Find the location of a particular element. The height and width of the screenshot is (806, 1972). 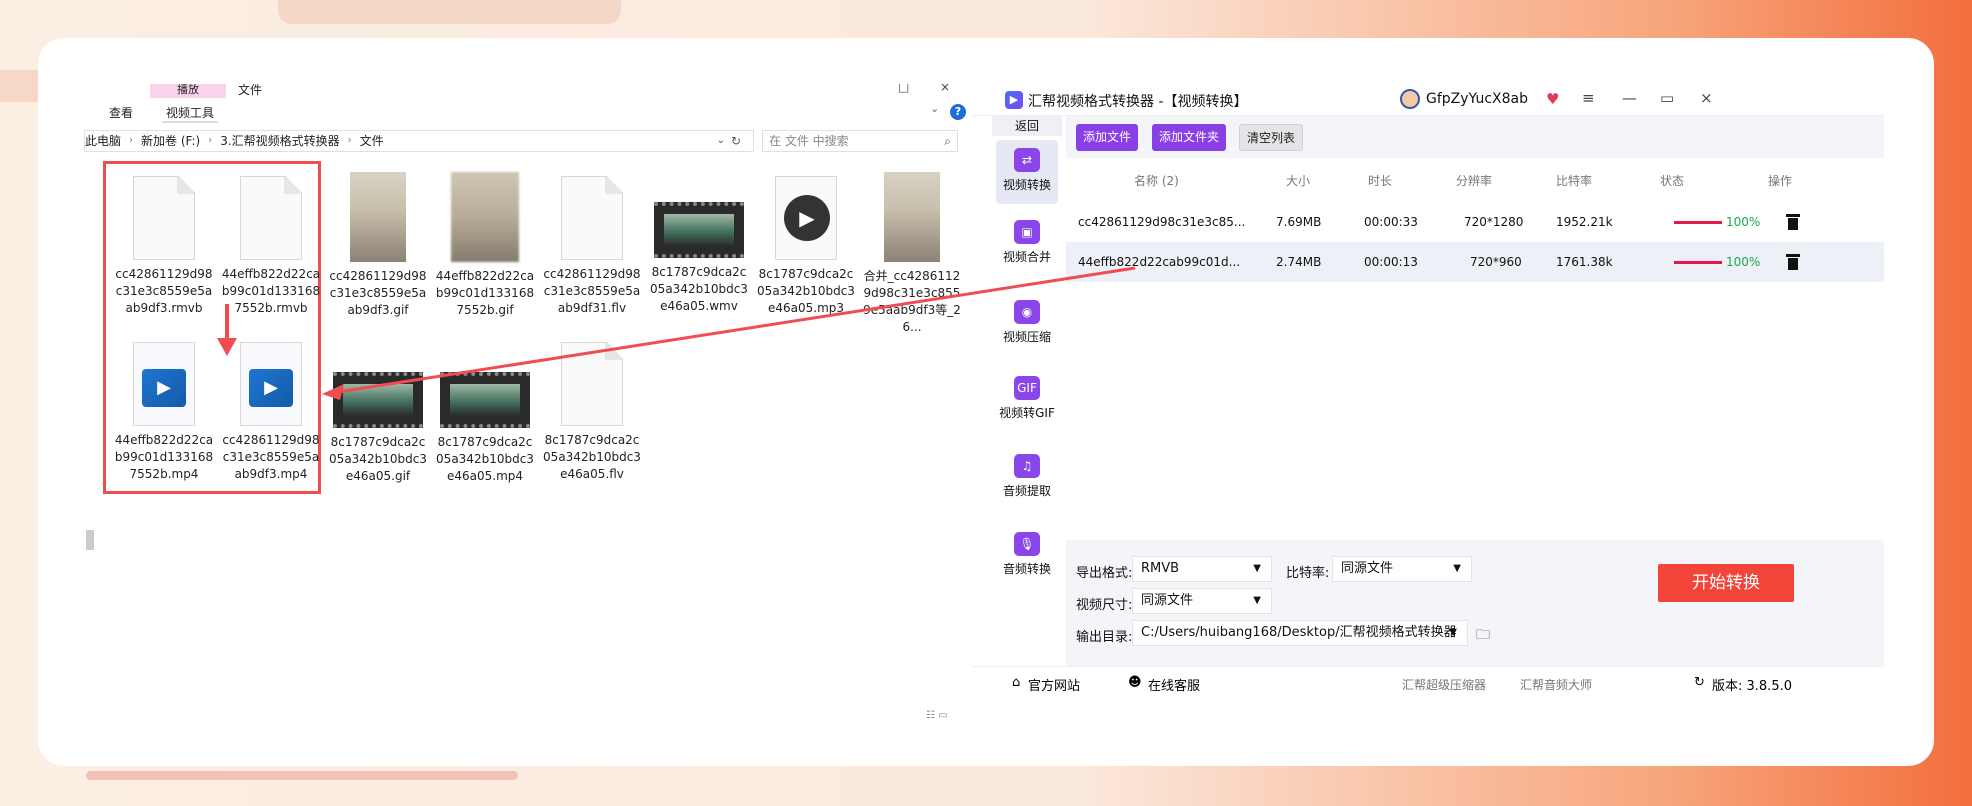

start-convert-button: 开始转换 is located at coordinates (1726, 583).